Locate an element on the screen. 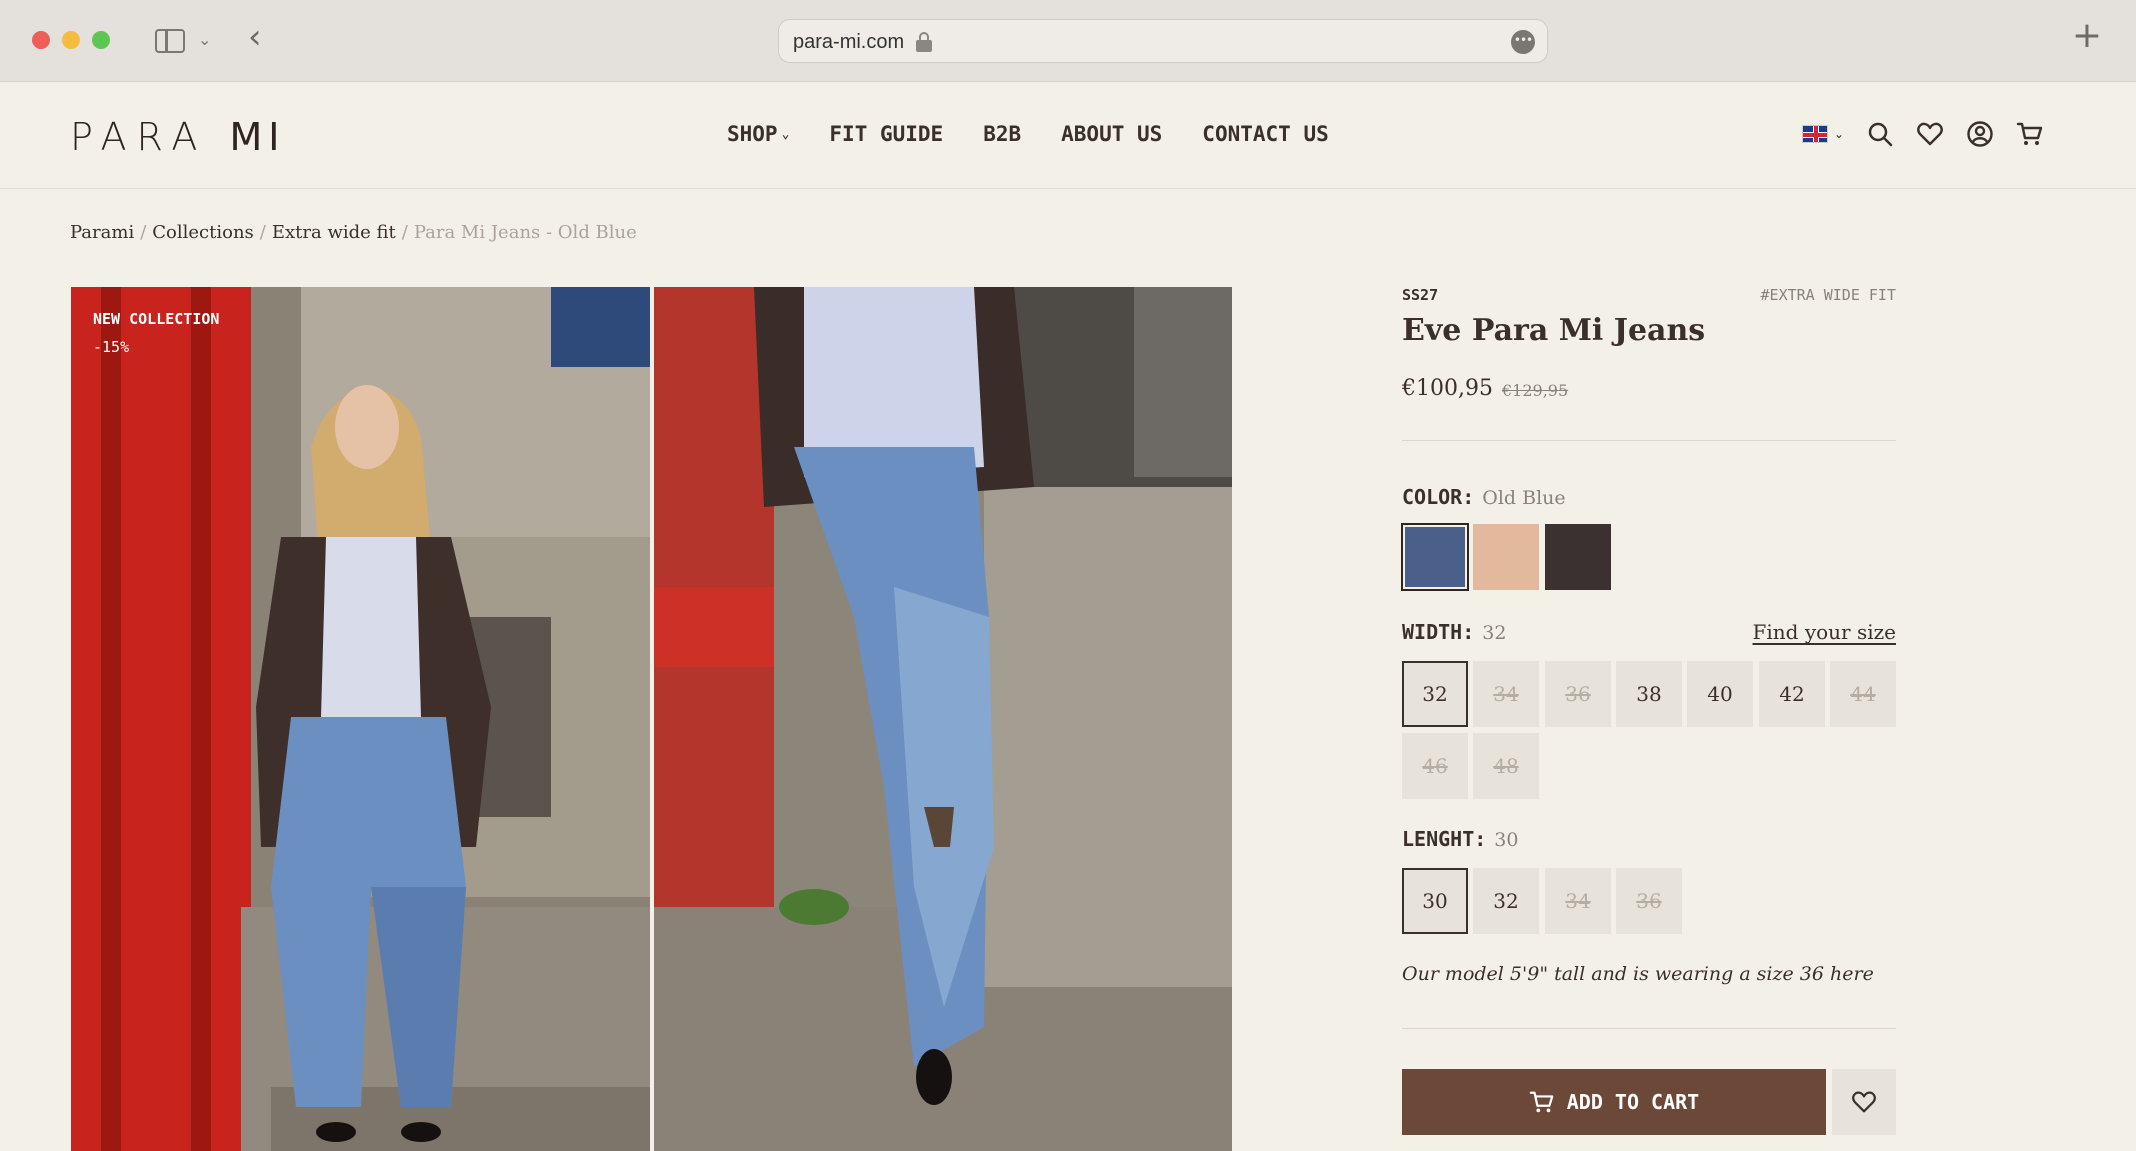 This screenshot has height=1151, width=2136. product-name: Eve Para Mi Jeans is located at coordinates (1554, 330).